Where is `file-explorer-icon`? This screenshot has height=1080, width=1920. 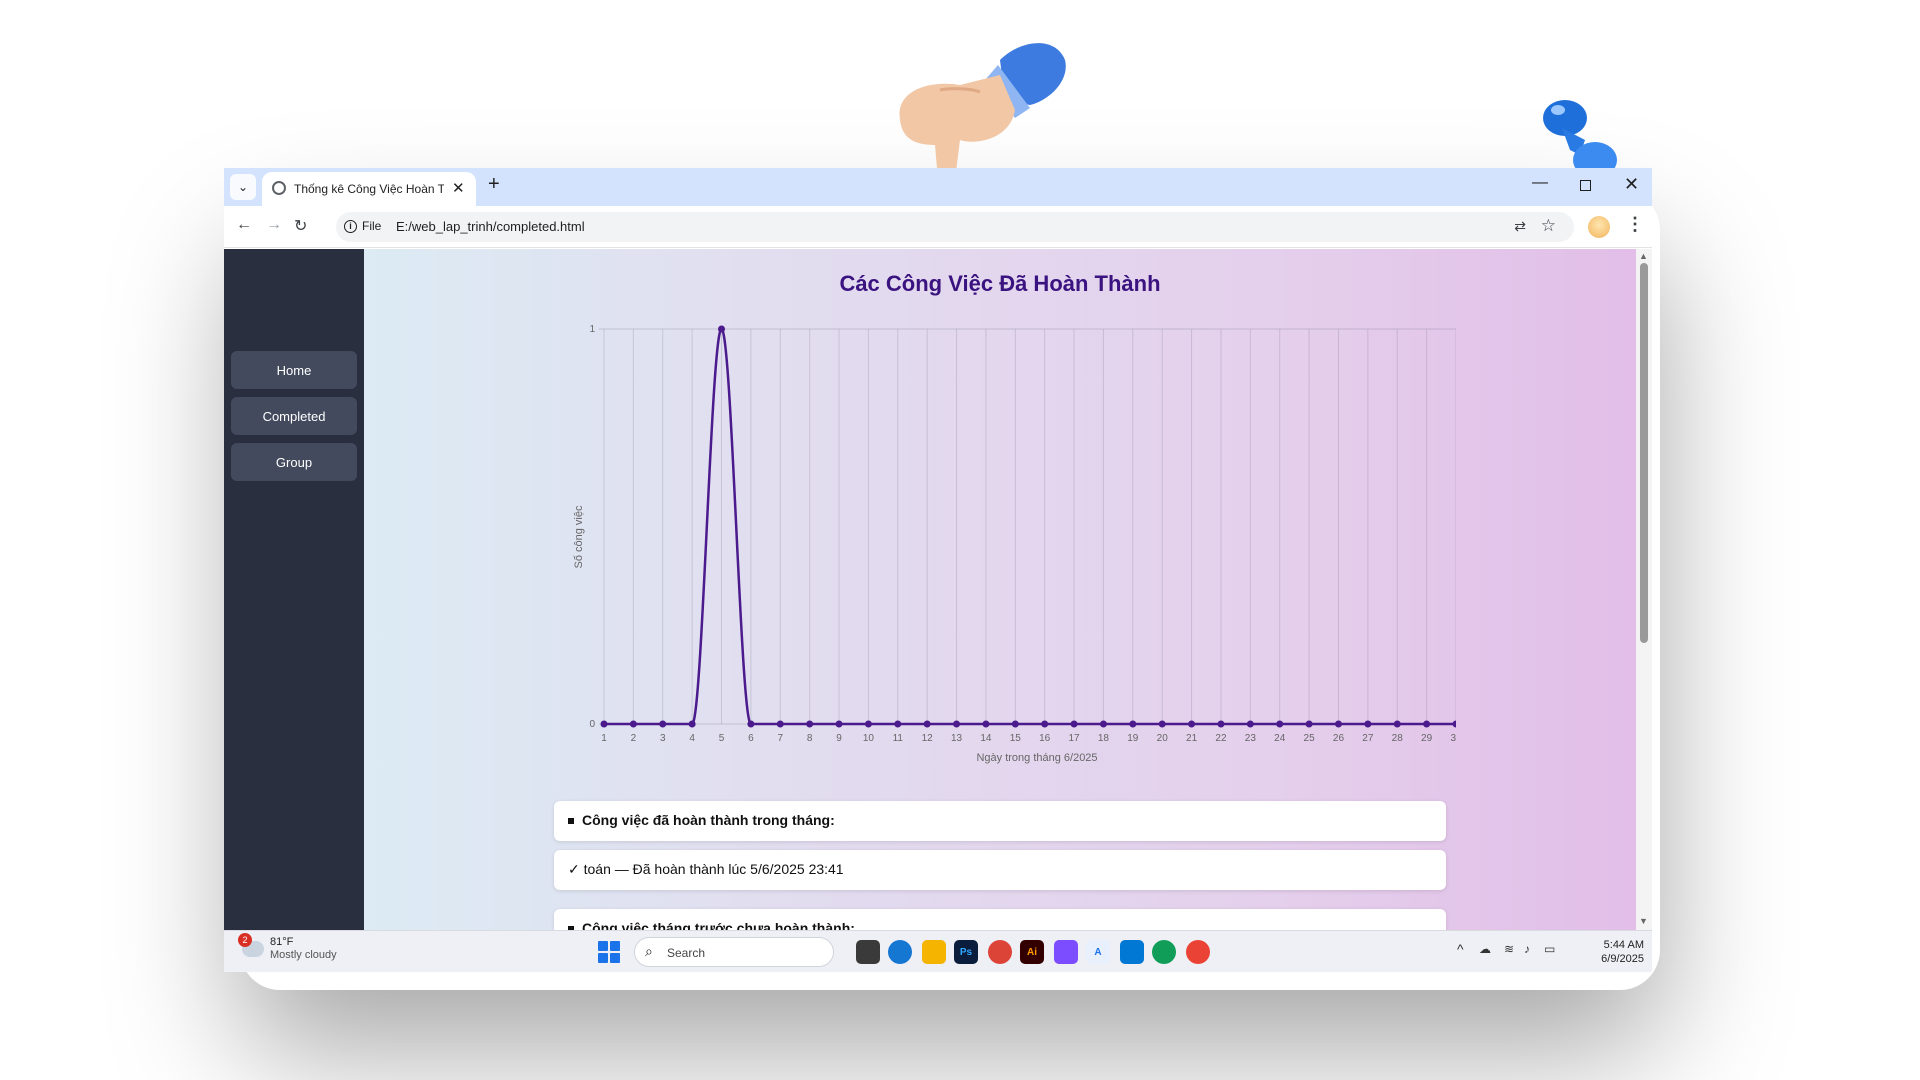 file-explorer-icon is located at coordinates (934, 952).